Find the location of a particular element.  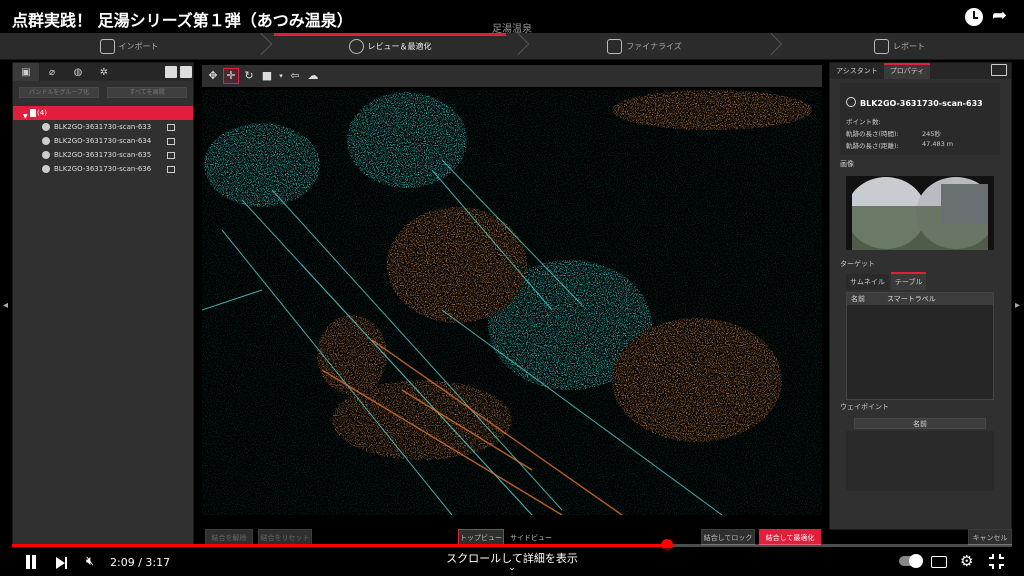

video-progress-bar is located at coordinates (512, 545).